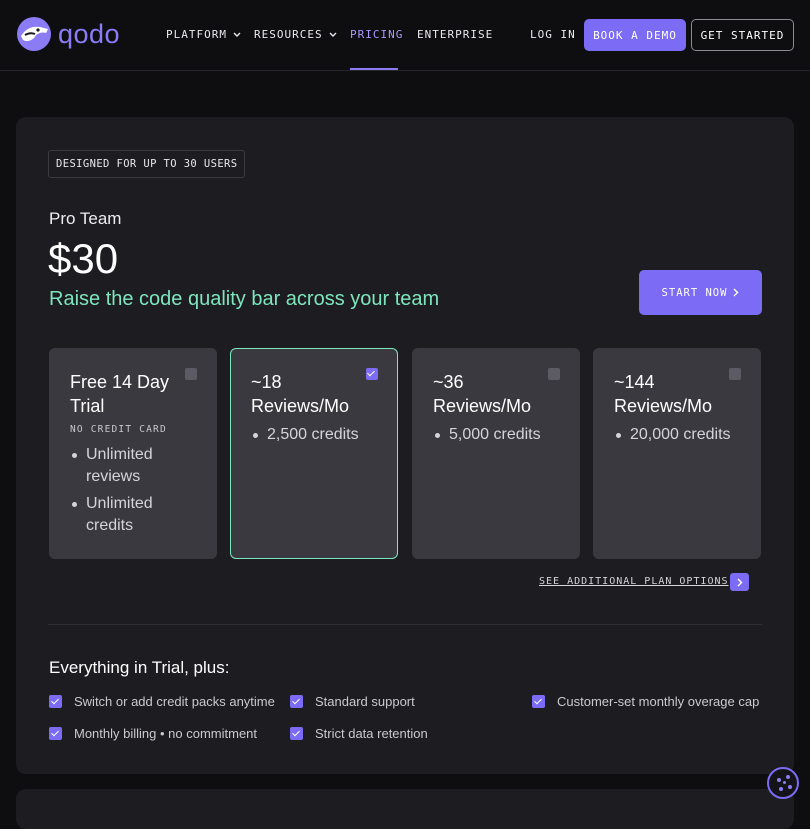 This screenshot has height=829, width=810. Describe the element at coordinates (405, 624) in the screenshot. I see `section-divider` at that location.